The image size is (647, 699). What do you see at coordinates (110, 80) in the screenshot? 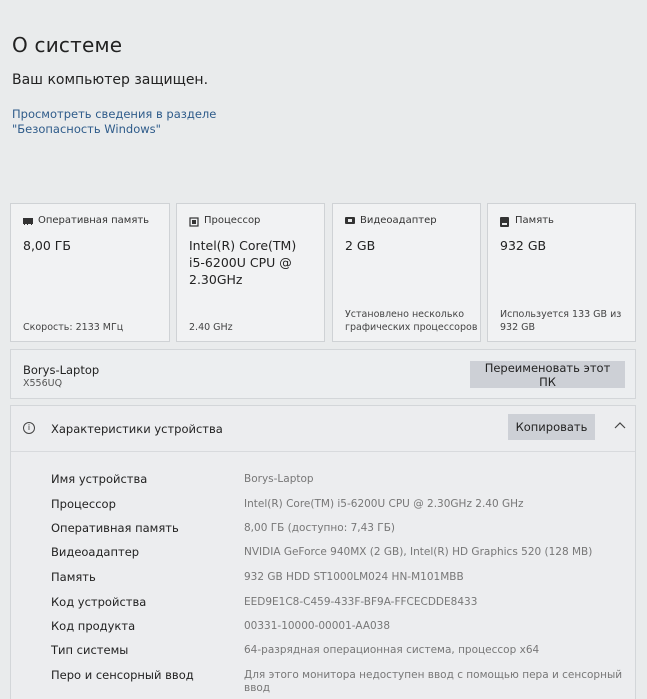
I see `protection-status: Ваш компьютер защищен.` at bounding box center [110, 80].